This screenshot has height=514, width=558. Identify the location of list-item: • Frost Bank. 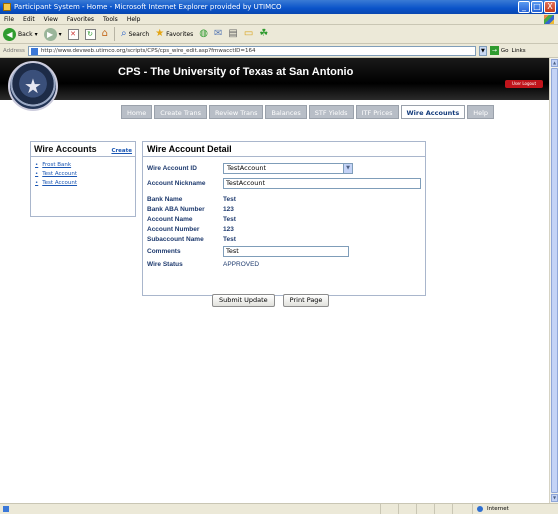
(85, 165).